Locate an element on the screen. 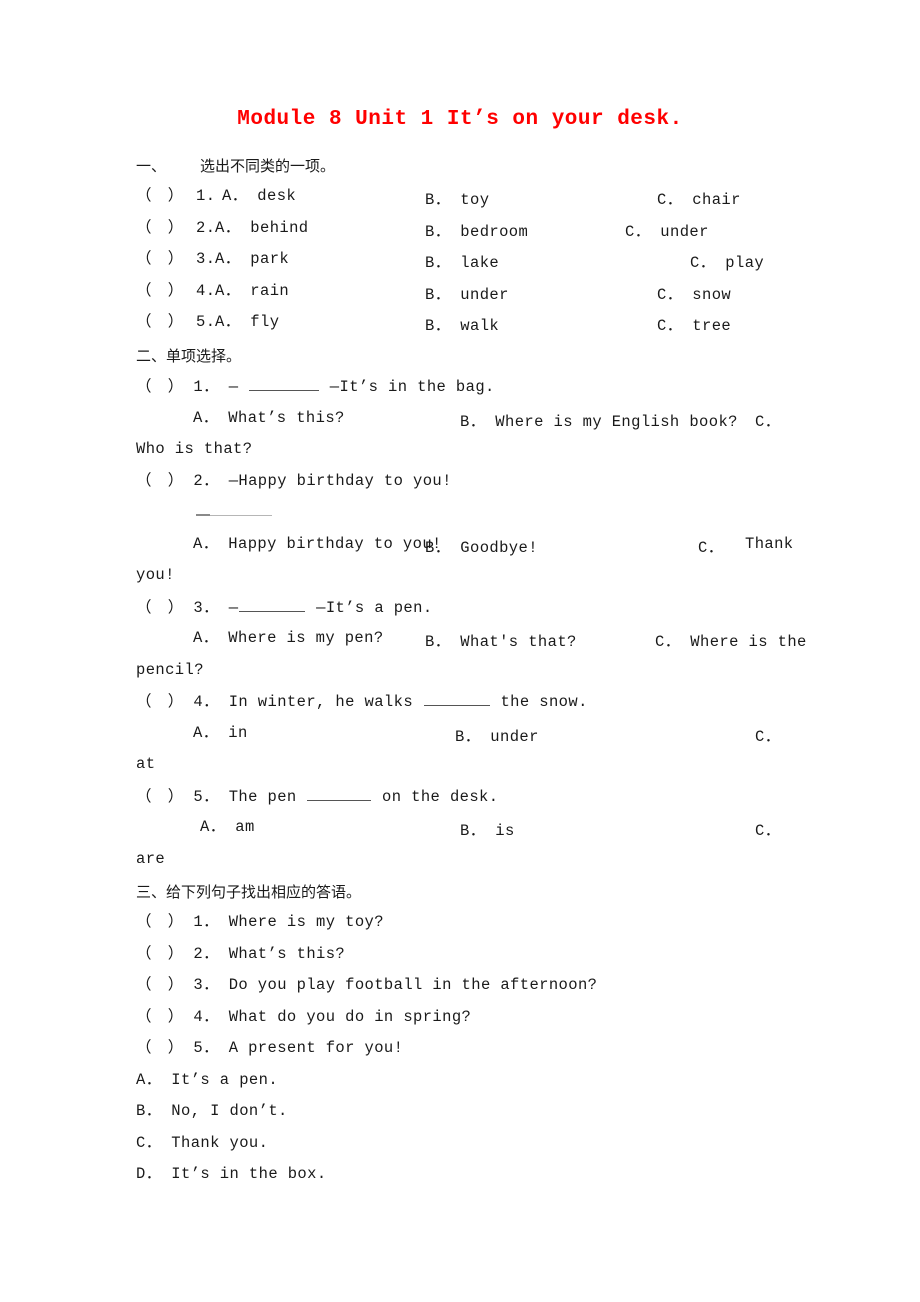  q2-3-option-c-tail: pencil? is located at coordinates (170, 670).